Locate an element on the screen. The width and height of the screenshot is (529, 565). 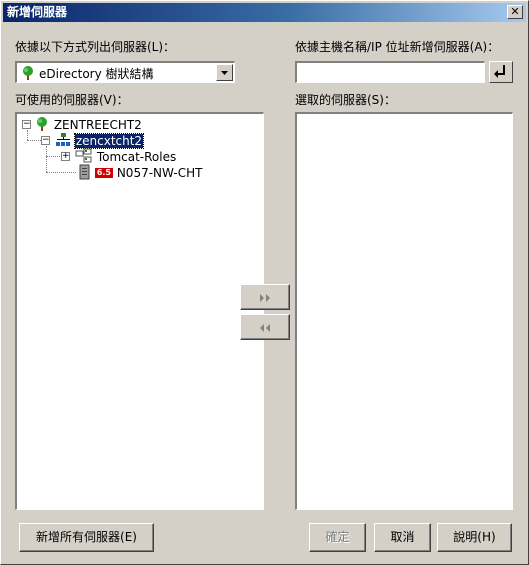
tree-node-org: zencxtcht2 is located at coordinates (100, 140).